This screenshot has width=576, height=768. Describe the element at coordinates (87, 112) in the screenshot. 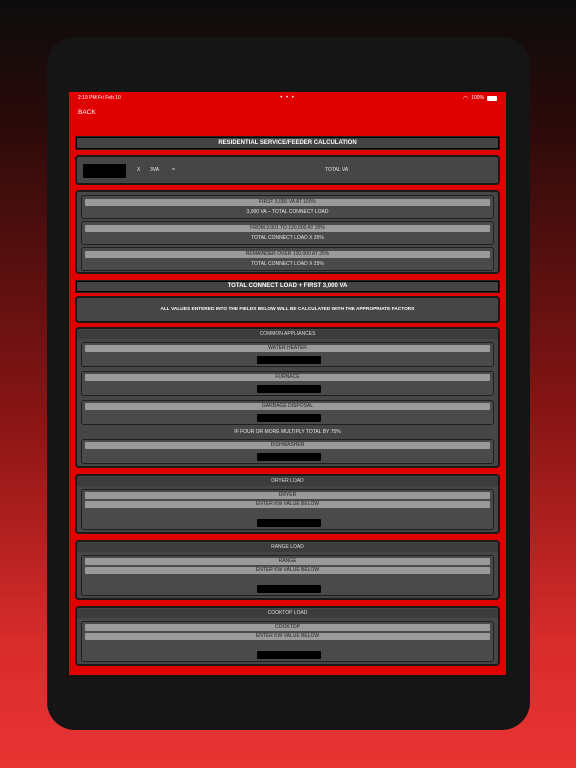

I see `back-button: BACK` at that location.